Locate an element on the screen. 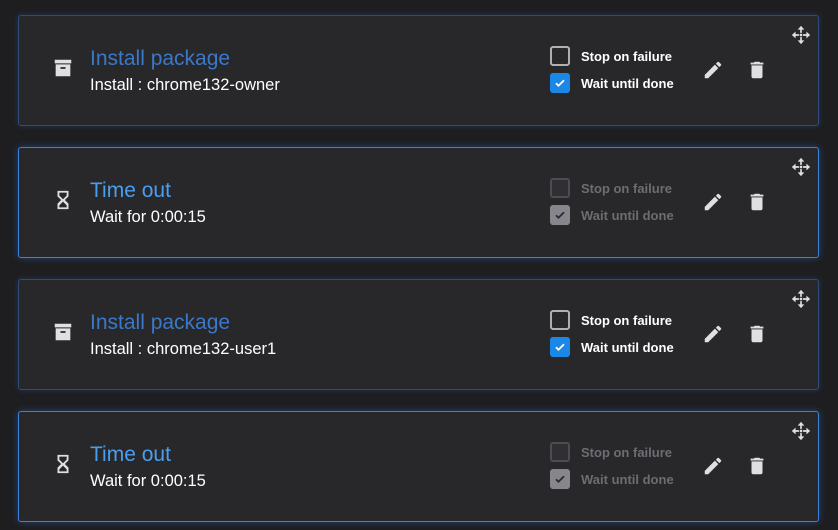  step-subtitle: Install : chrome132-user1 is located at coordinates (183, 349).